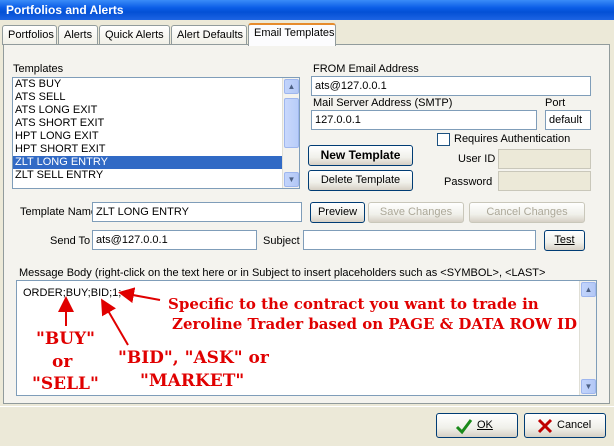  Describe the element at coordinates (139, 295) in the screenshot. I see `arrow-contract` at that location.